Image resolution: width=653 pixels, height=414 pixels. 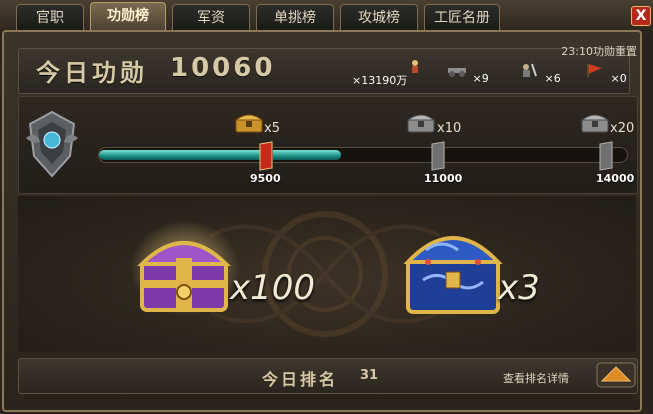 I want to click on resource-silver: ×13190万, so click(x=385, y=74).